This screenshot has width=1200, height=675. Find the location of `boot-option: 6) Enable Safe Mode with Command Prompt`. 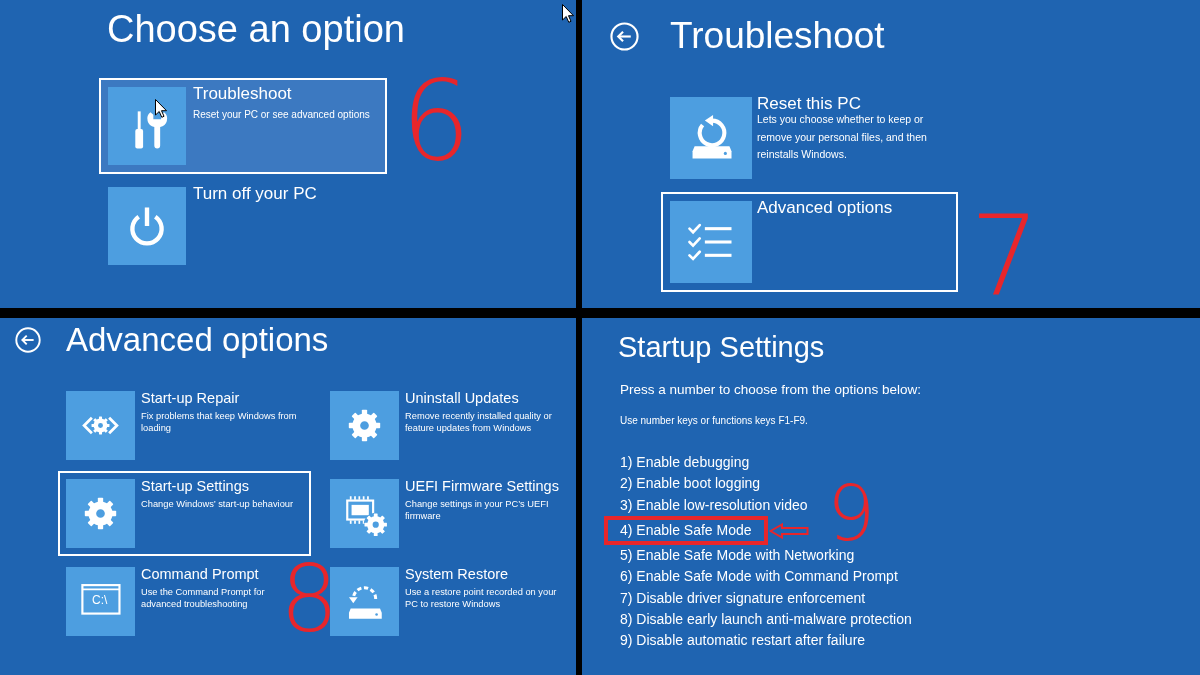

boot-option: 6) Enable Safe Mode with Command Prompt is located at coordinates (759, 577).